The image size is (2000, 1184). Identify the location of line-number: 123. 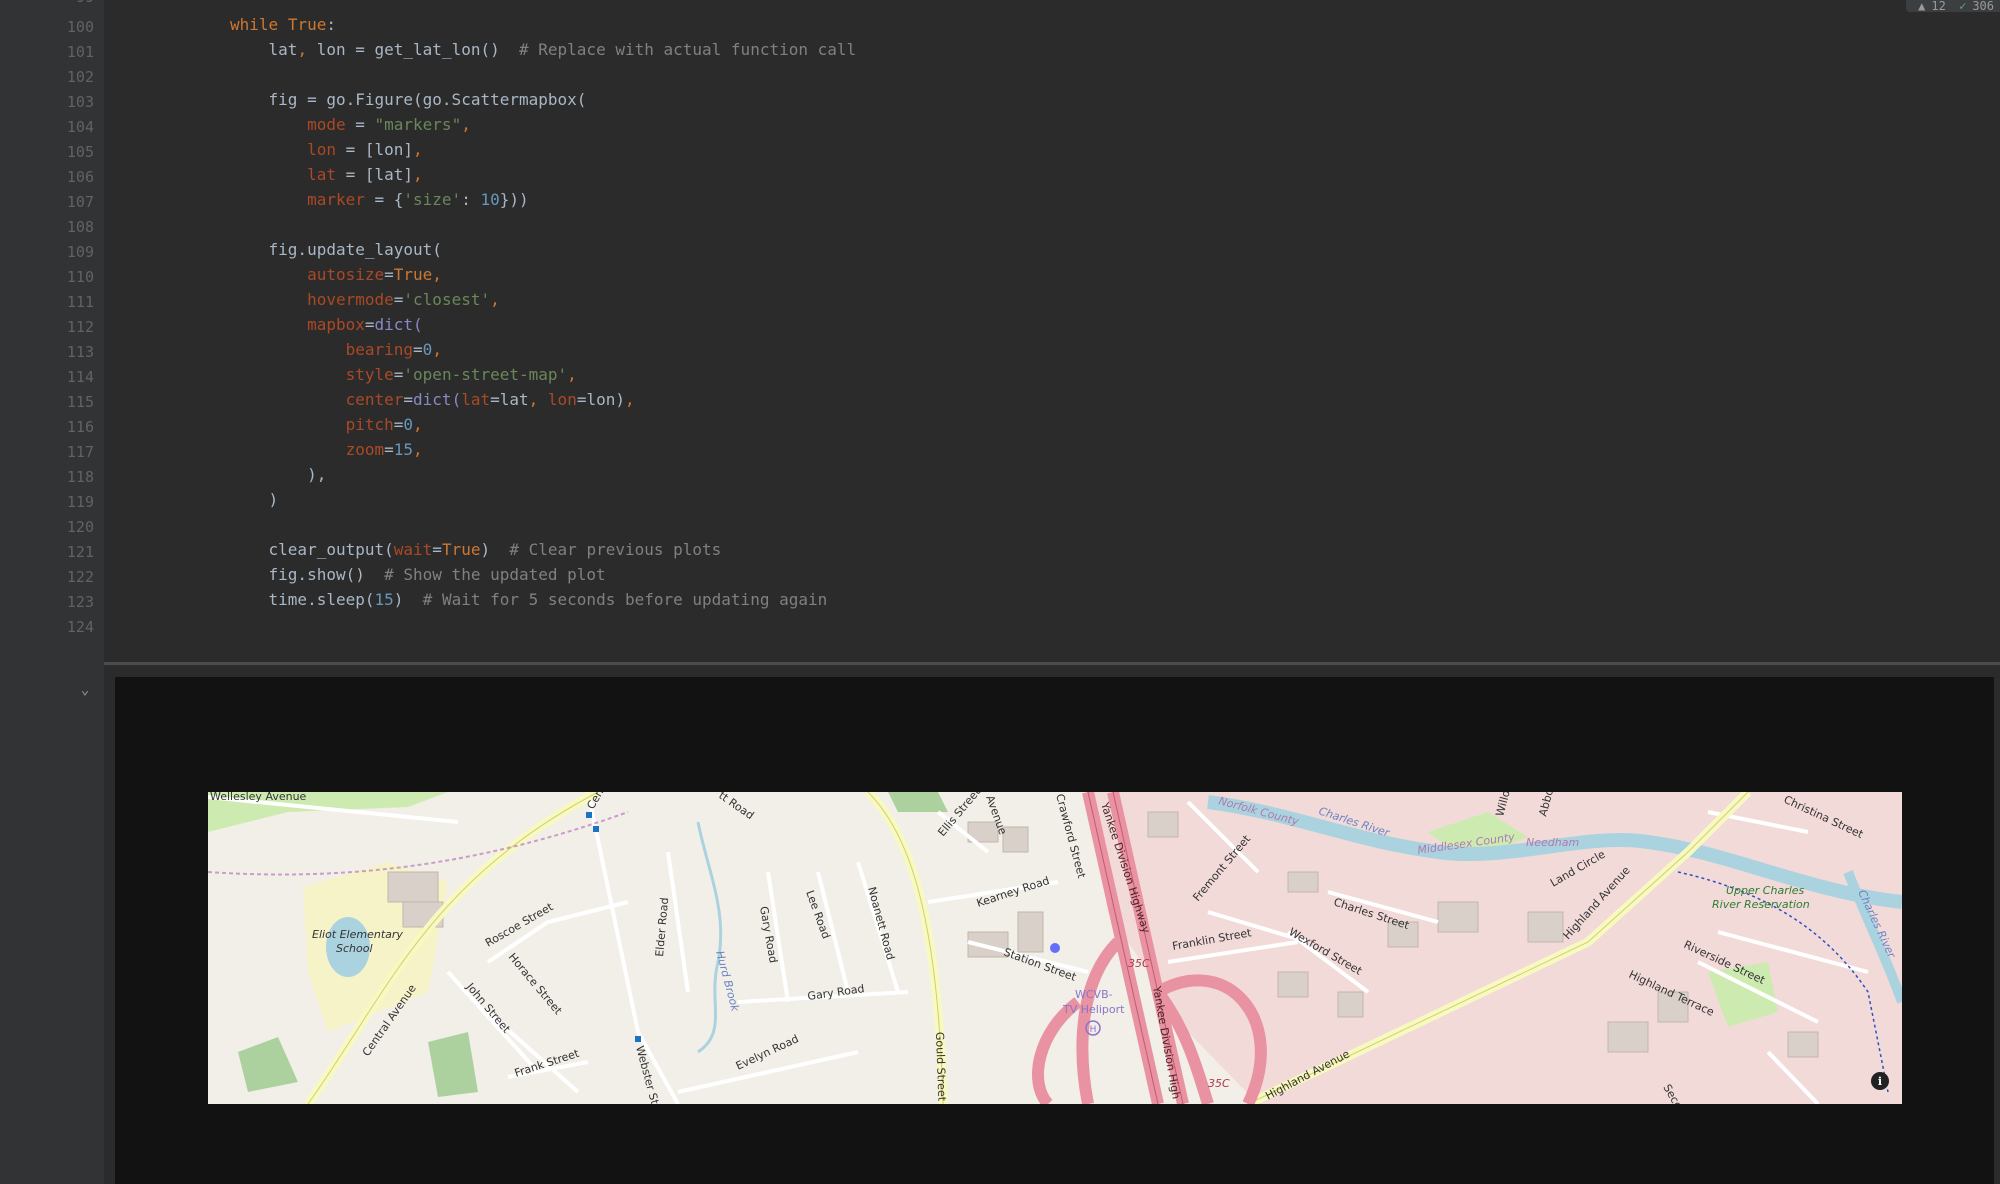
(80, 602).